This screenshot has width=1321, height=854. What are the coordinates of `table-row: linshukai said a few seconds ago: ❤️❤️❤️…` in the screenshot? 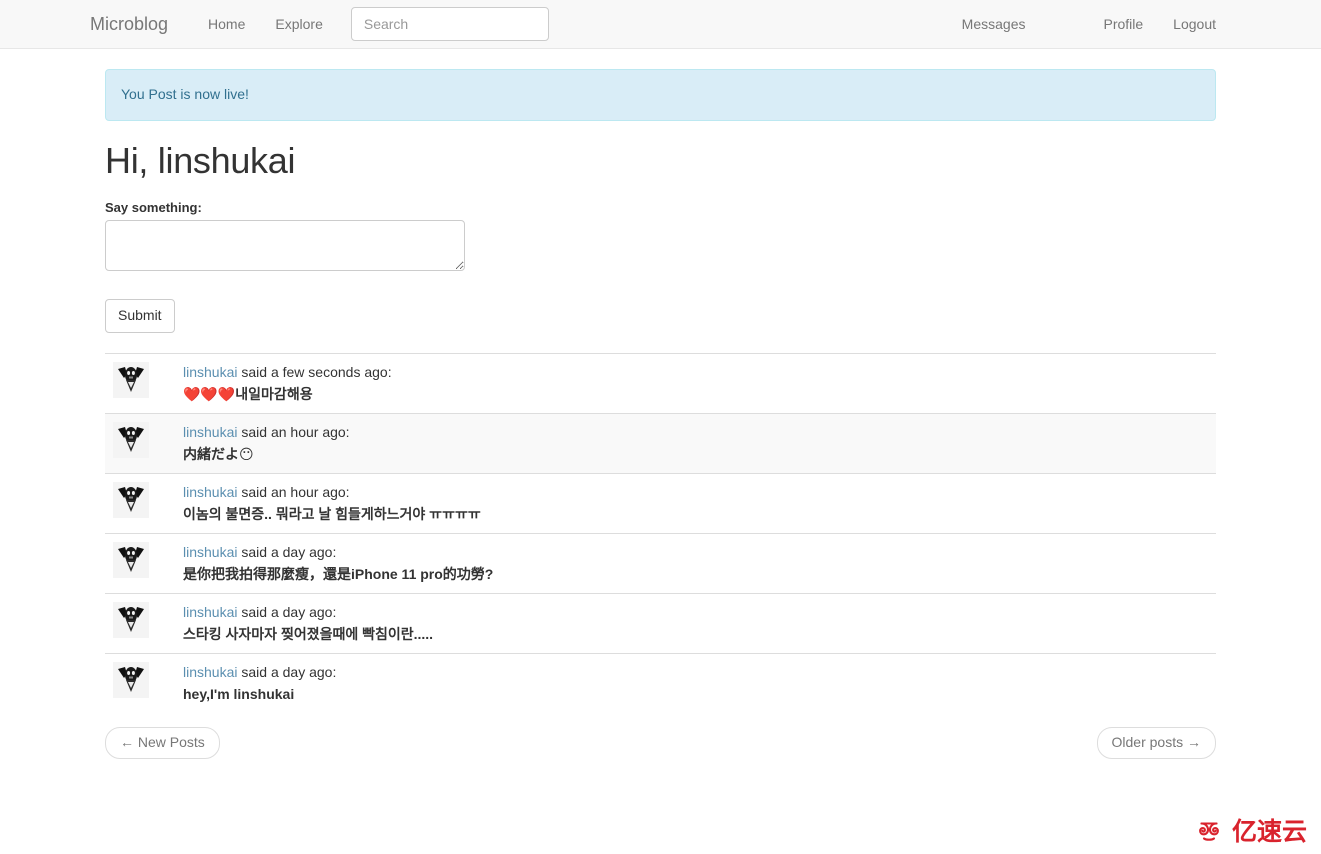 It's located at (660, 383).